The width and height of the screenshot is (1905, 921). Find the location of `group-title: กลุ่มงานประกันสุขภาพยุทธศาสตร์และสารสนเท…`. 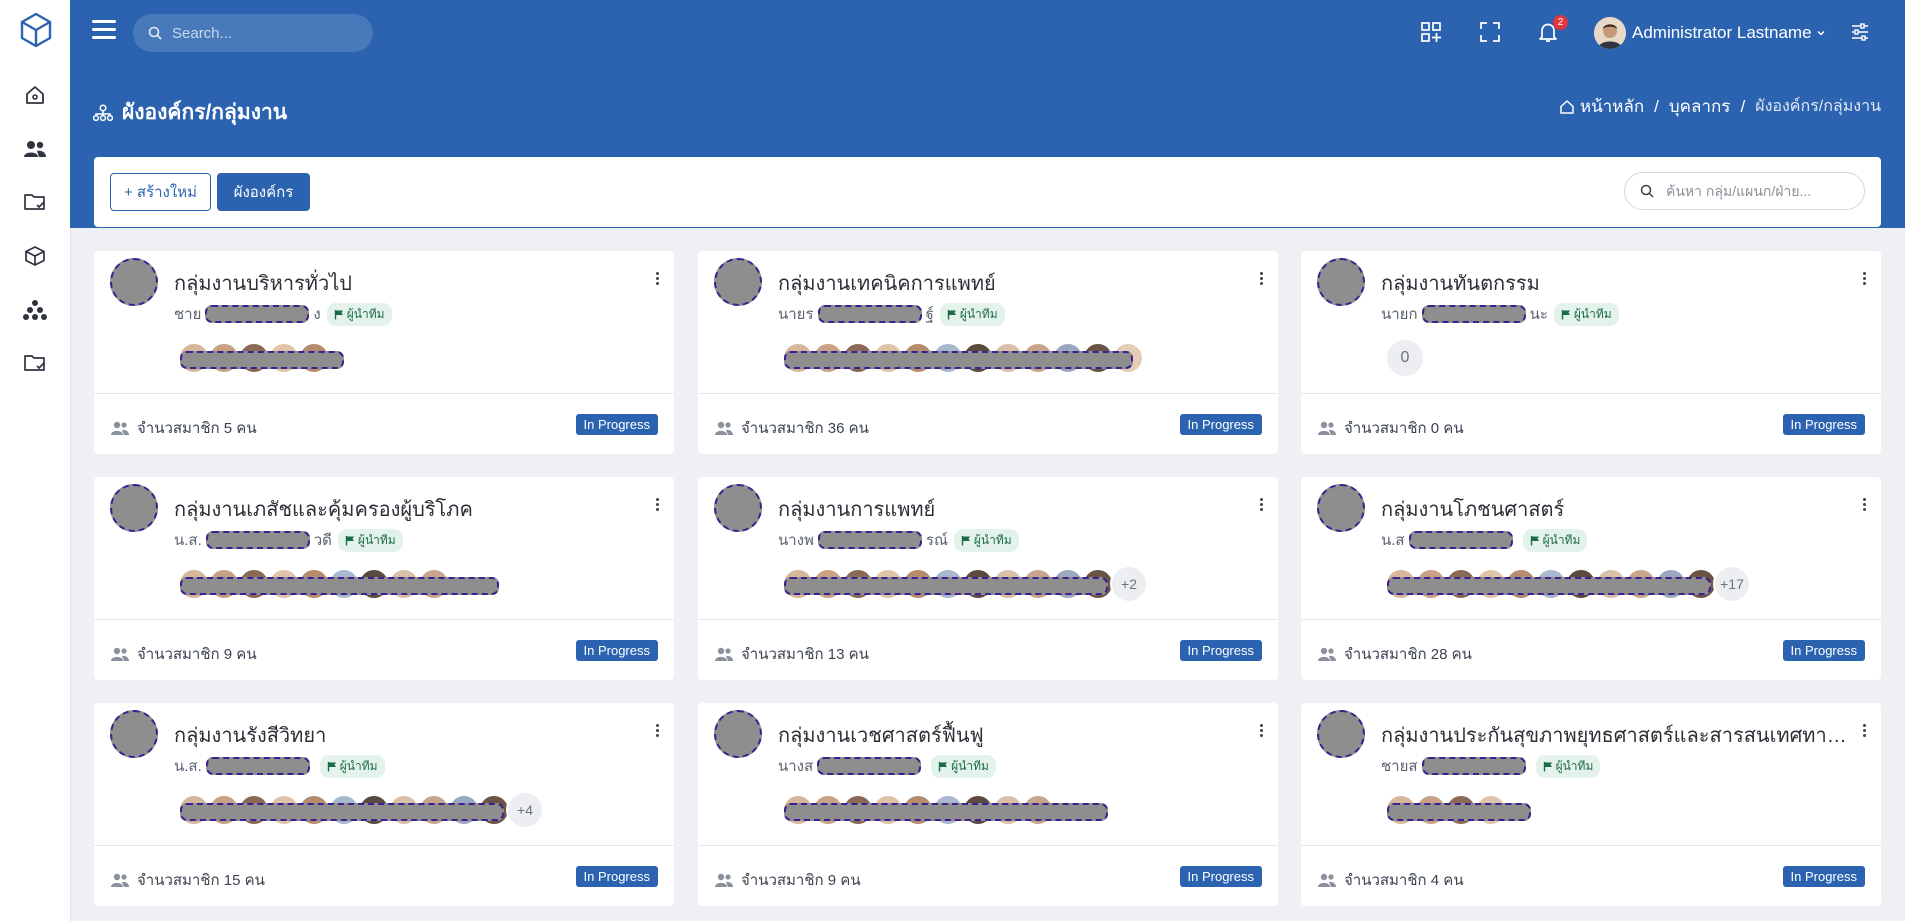

group-title: กลุ่มงานประกันสุขภาพยุทธศาสตร์และสารสนเท… is located at coordinates (1616, 735).